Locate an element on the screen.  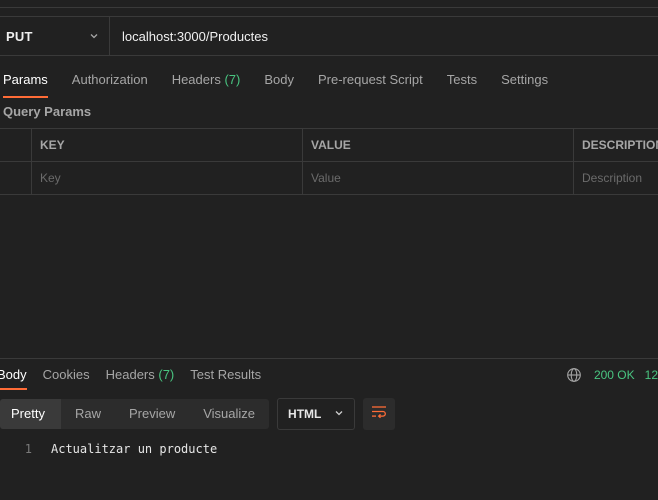
response-tab-headers: Headers (7) is located at coordinates (140, 375).